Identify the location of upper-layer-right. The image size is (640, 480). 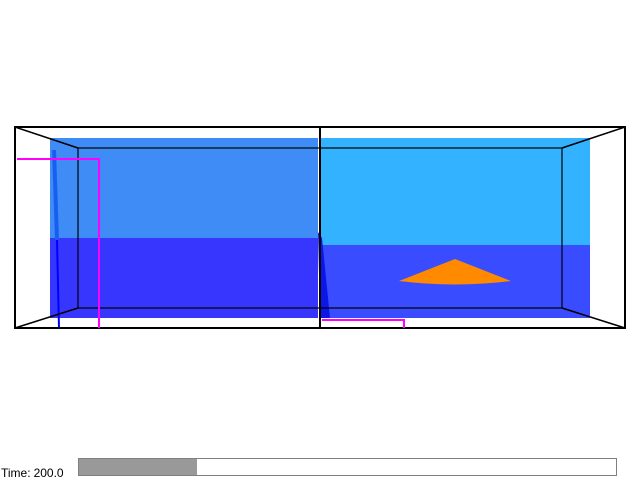
(455, 191).